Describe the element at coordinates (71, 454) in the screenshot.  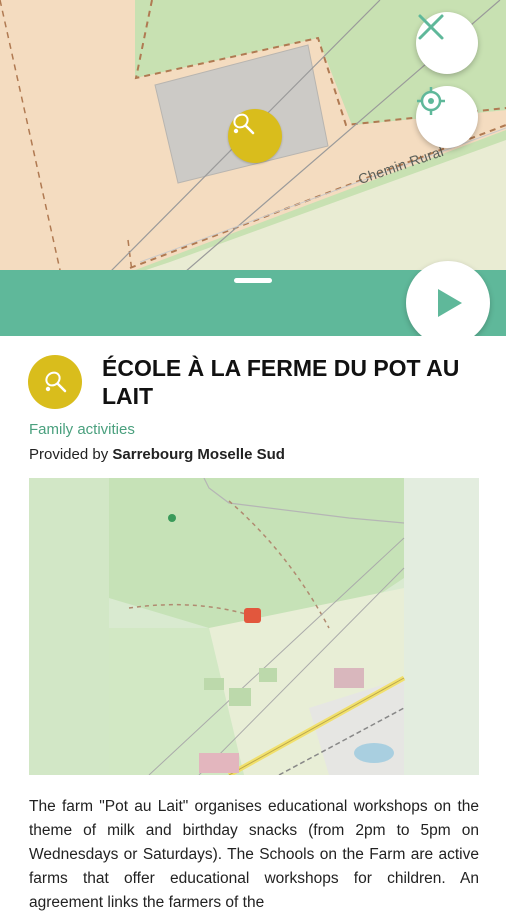
I see `provider-prefix: Provided by` at that location.